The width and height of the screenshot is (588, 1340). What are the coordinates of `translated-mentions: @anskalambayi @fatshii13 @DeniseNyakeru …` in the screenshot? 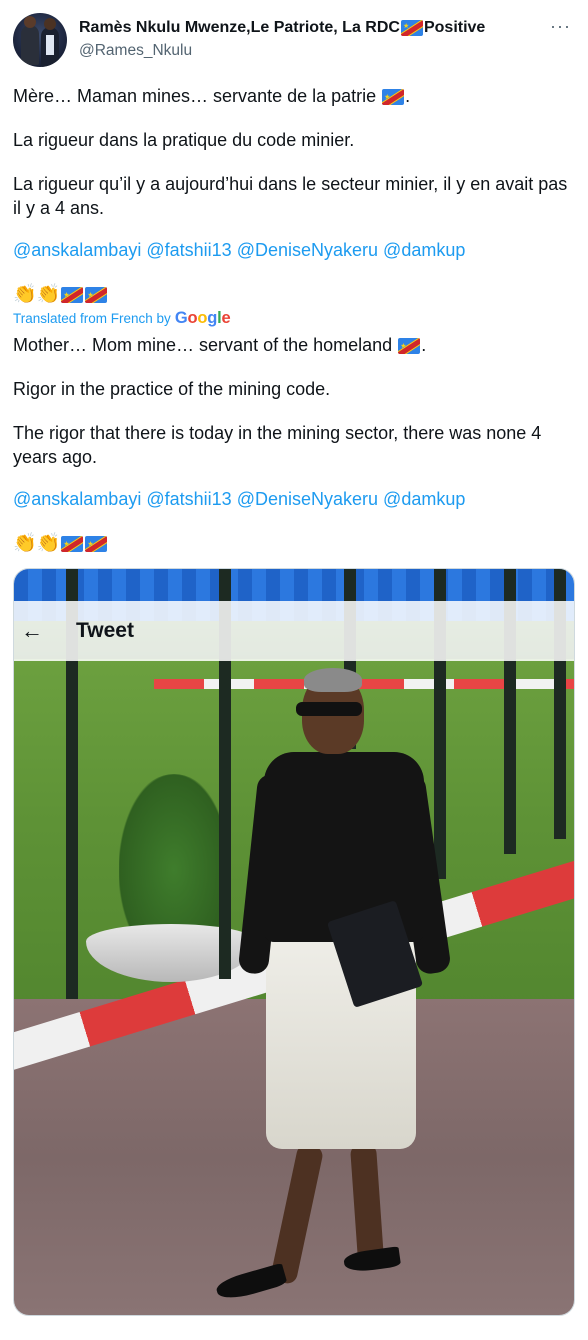 It's located at (294, 499).